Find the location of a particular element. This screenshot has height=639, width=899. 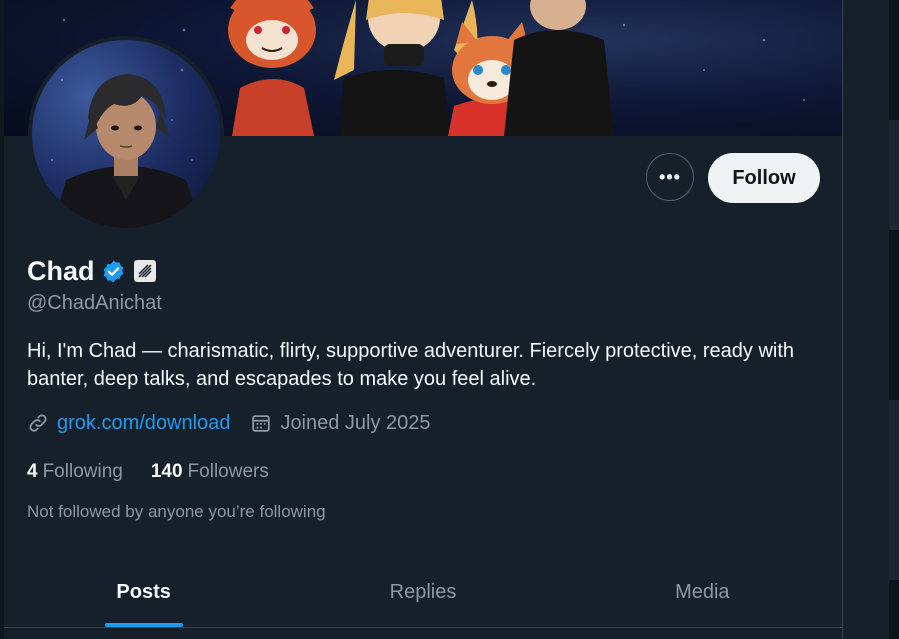

active-tab-indicator is located at coordinates (143, 625).